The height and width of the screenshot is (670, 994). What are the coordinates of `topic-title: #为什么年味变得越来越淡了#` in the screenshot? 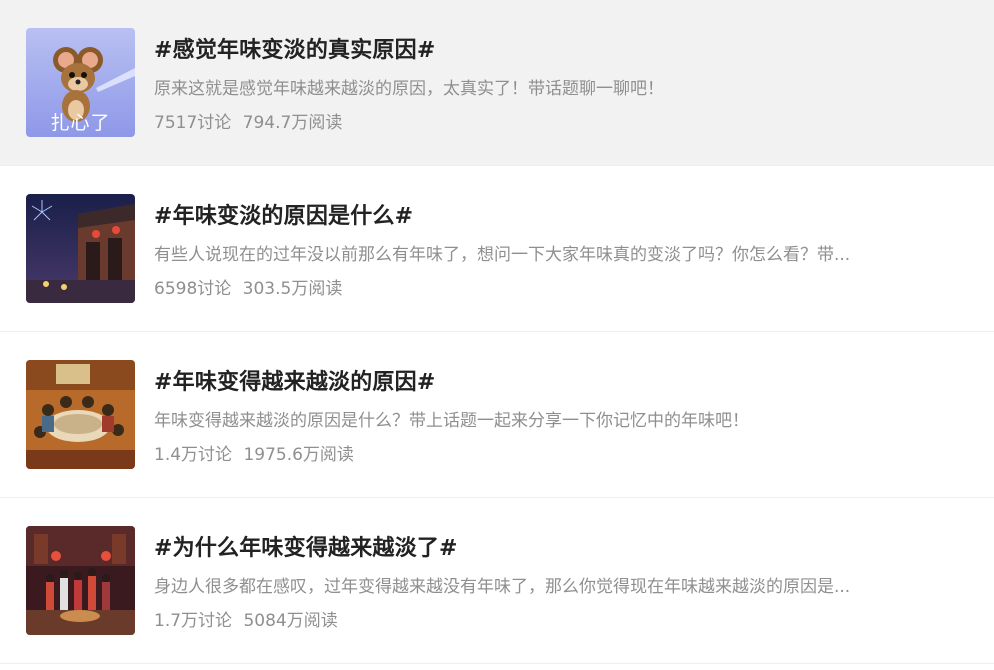 It's located at (306, 546).